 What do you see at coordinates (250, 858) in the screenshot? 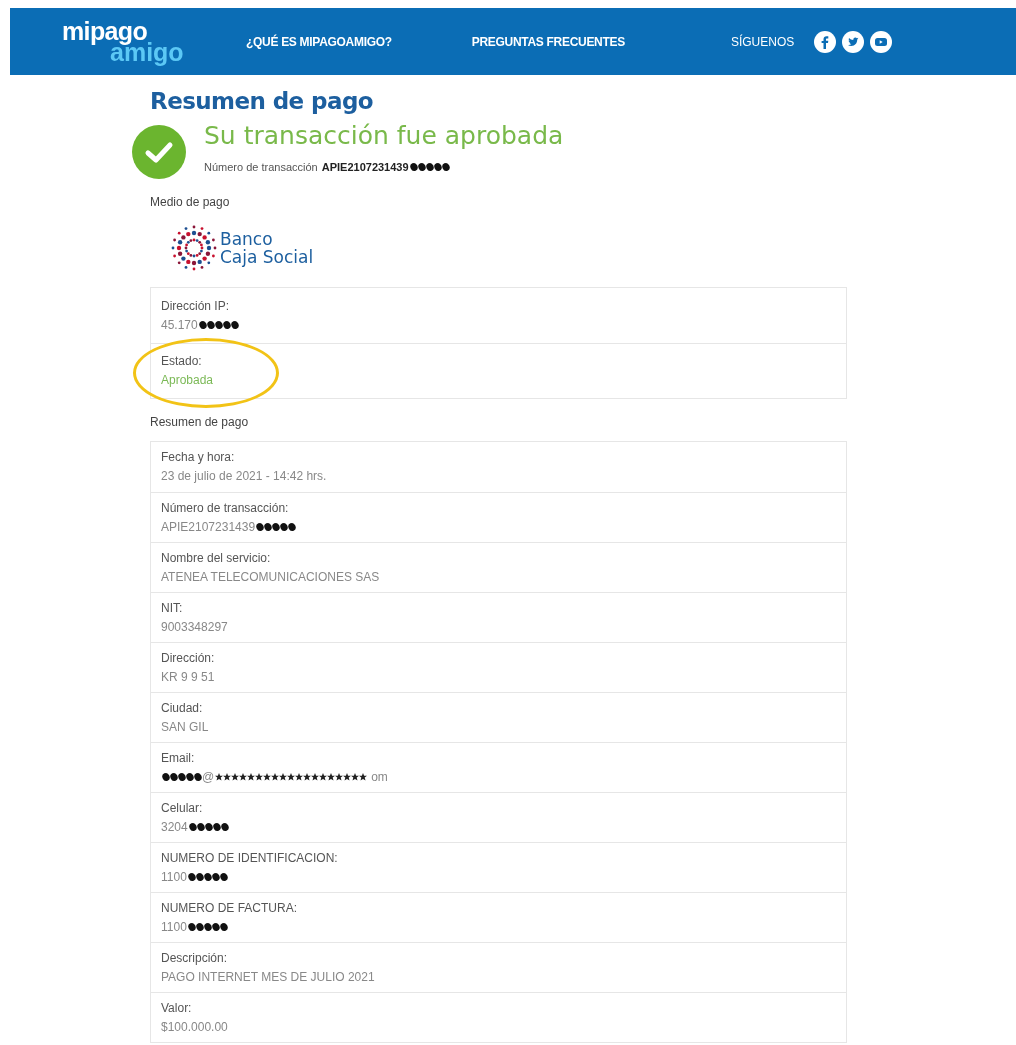
I see `field-label: NUMERO DE IDENTIFICACION:` at bounding box center [250, 858].